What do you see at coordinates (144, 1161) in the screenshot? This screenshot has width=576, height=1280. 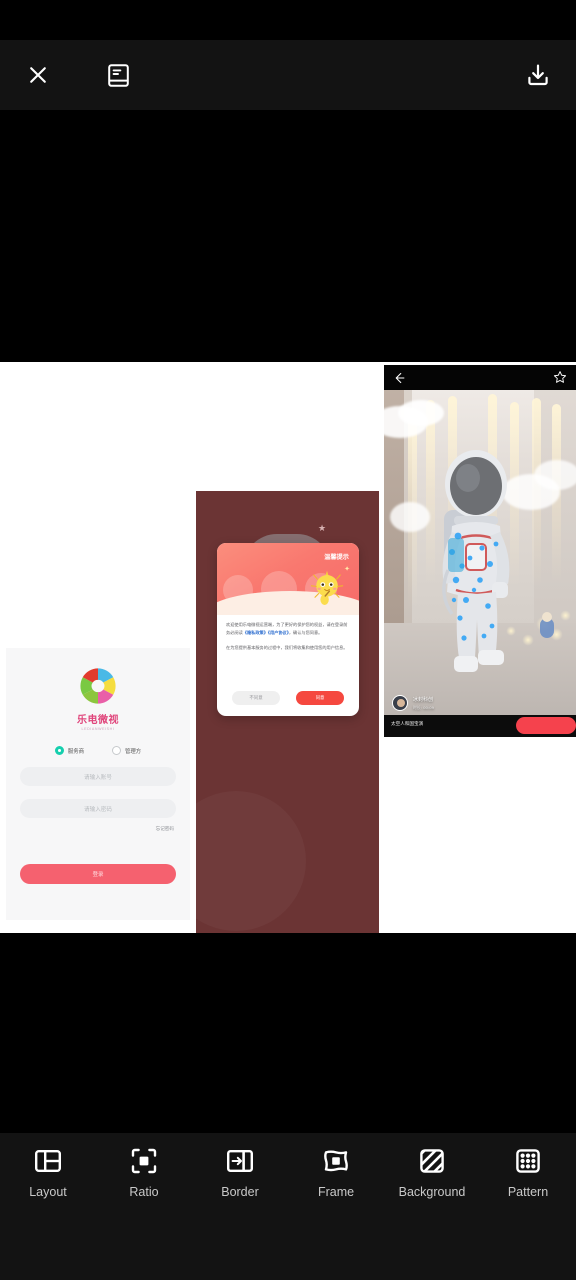 I see `ratio-crop-icon` at bounding box center [144, 1161].